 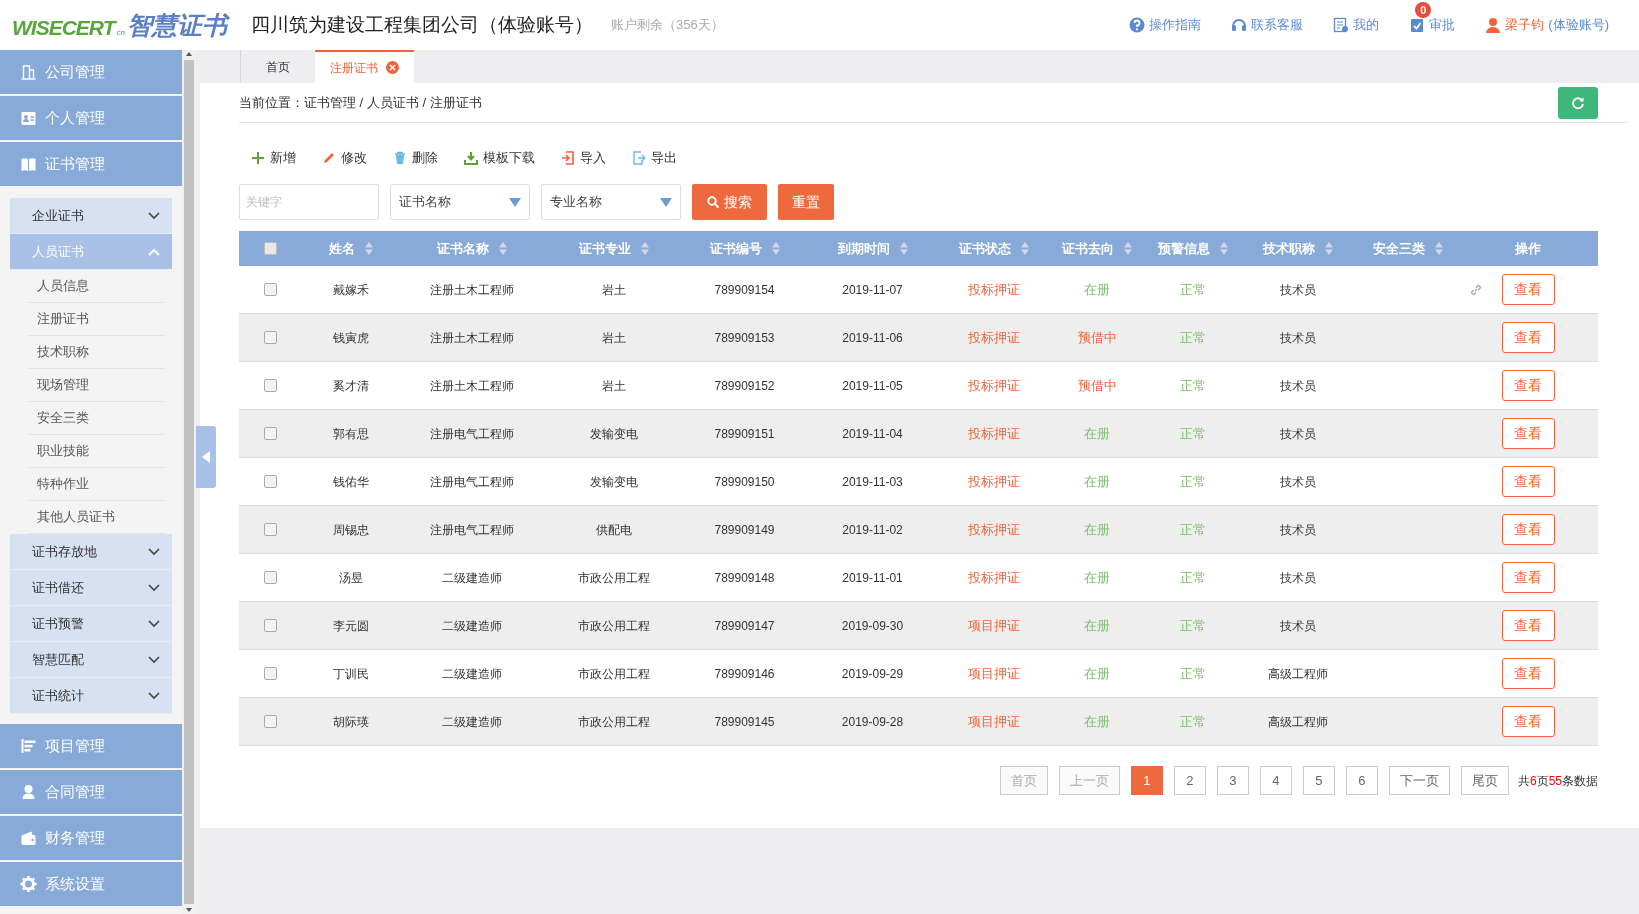 What do you see at coordinates (28, 118) in the screenshot?
I see `contact-card-icon` at bounding box center [28, 118].